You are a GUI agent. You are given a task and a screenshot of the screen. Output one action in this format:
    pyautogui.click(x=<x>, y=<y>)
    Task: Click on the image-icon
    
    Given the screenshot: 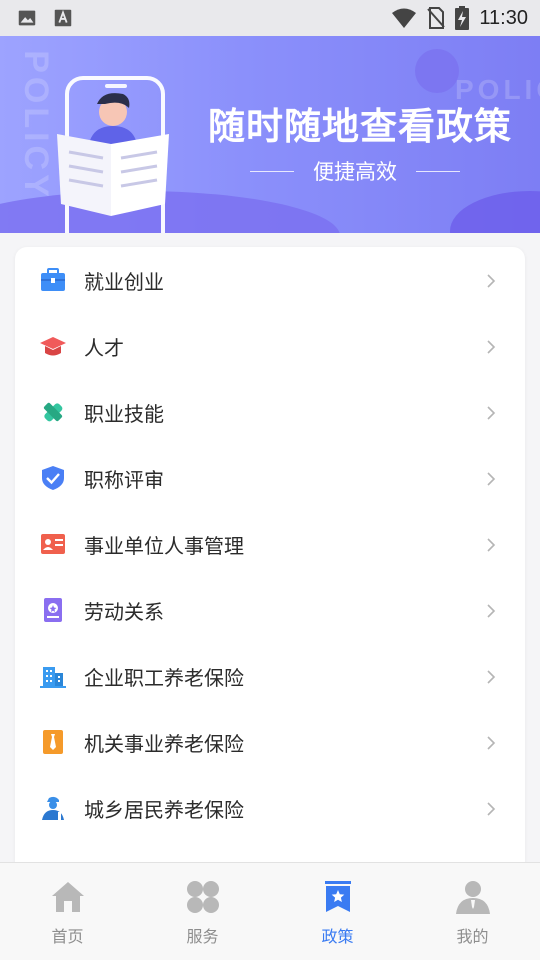 What is the action you would take?
    pyautogui.click(x=27, y=18)
    